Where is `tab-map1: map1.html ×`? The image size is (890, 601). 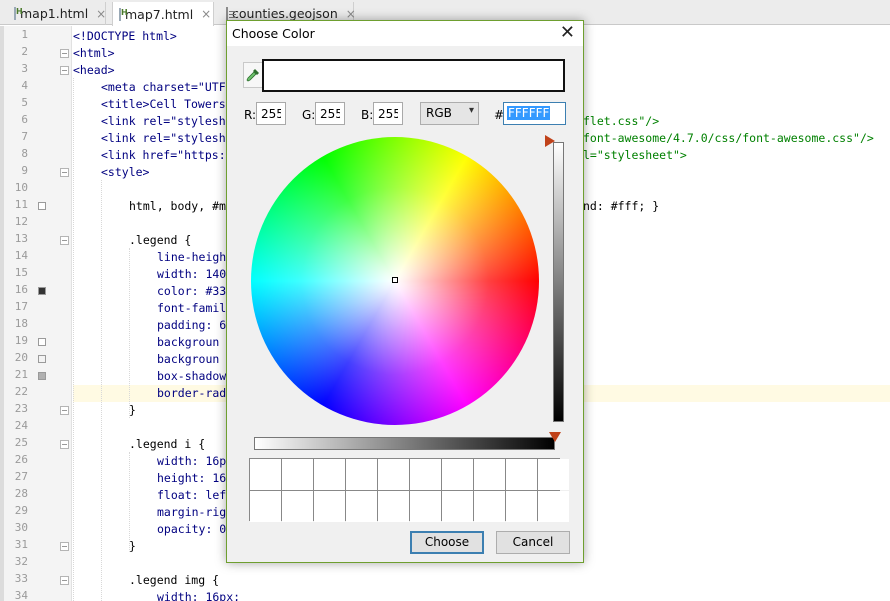
tab-map1: map1.html × is located at coordinates (57, 13).